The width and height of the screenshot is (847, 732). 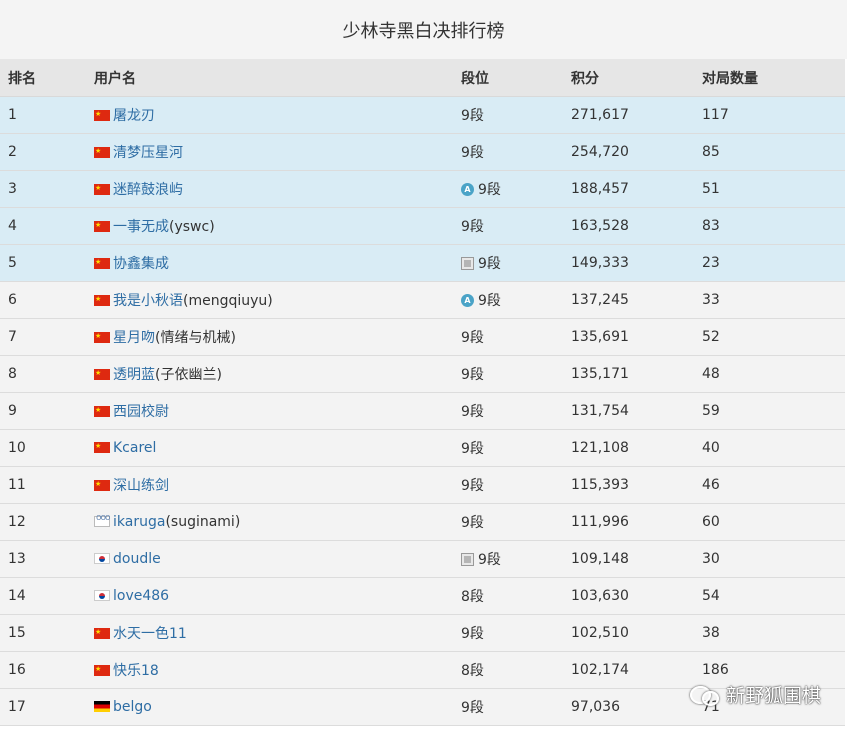 I want to click on table-row: 1 屠龙刃 9段 271,617117, so click(x=422, y=115).